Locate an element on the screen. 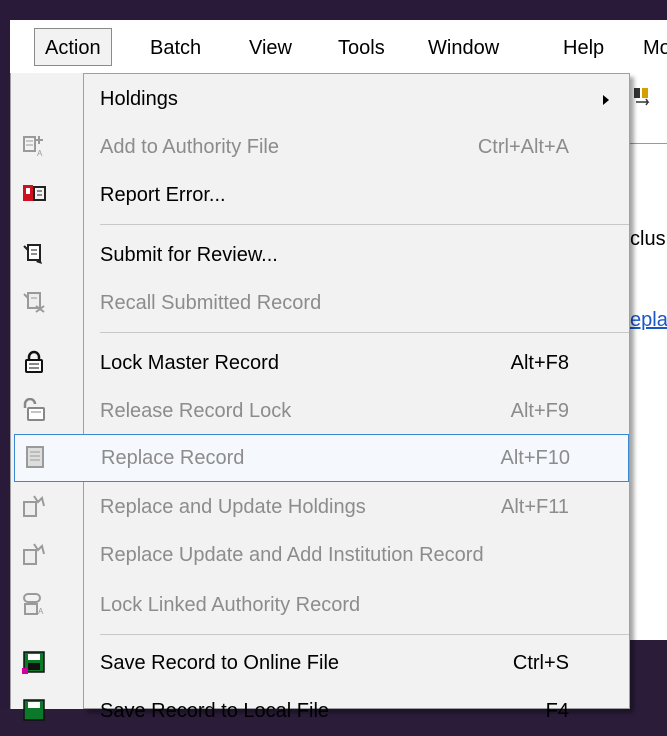  menu-item-lock-linked-authority: A Lock Linked Authority Record is located at coordinates (326, 606).